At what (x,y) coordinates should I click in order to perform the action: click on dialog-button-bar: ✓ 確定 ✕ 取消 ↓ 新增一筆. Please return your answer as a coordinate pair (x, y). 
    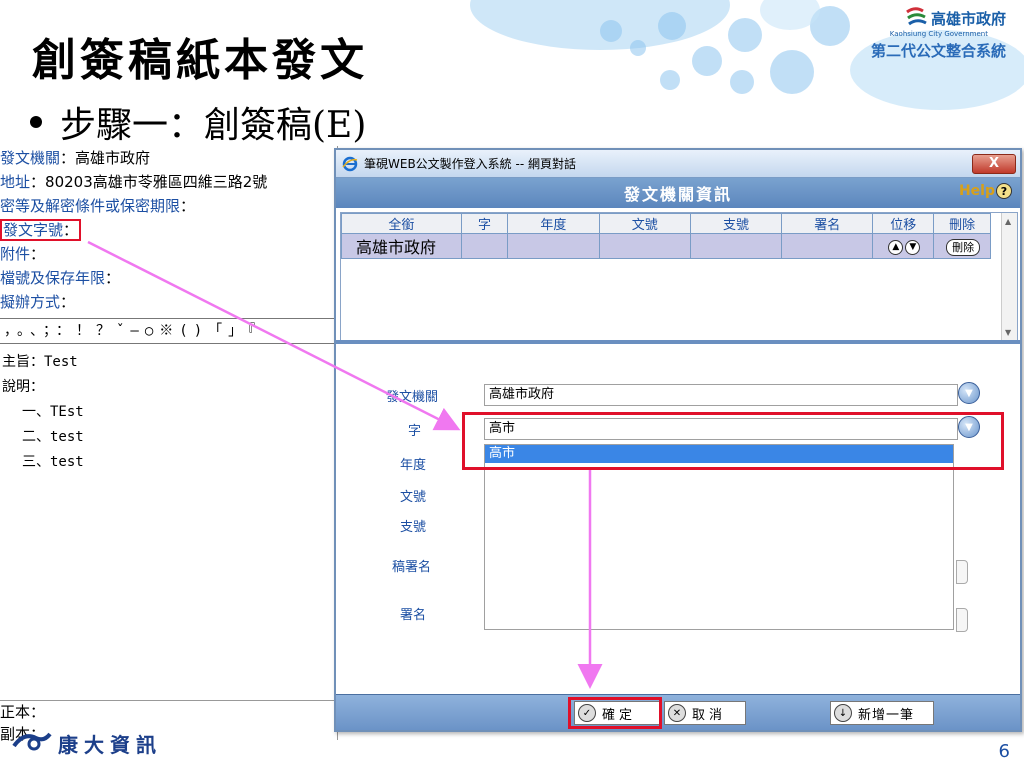
    Looking at the image, I should click on (678, 712).